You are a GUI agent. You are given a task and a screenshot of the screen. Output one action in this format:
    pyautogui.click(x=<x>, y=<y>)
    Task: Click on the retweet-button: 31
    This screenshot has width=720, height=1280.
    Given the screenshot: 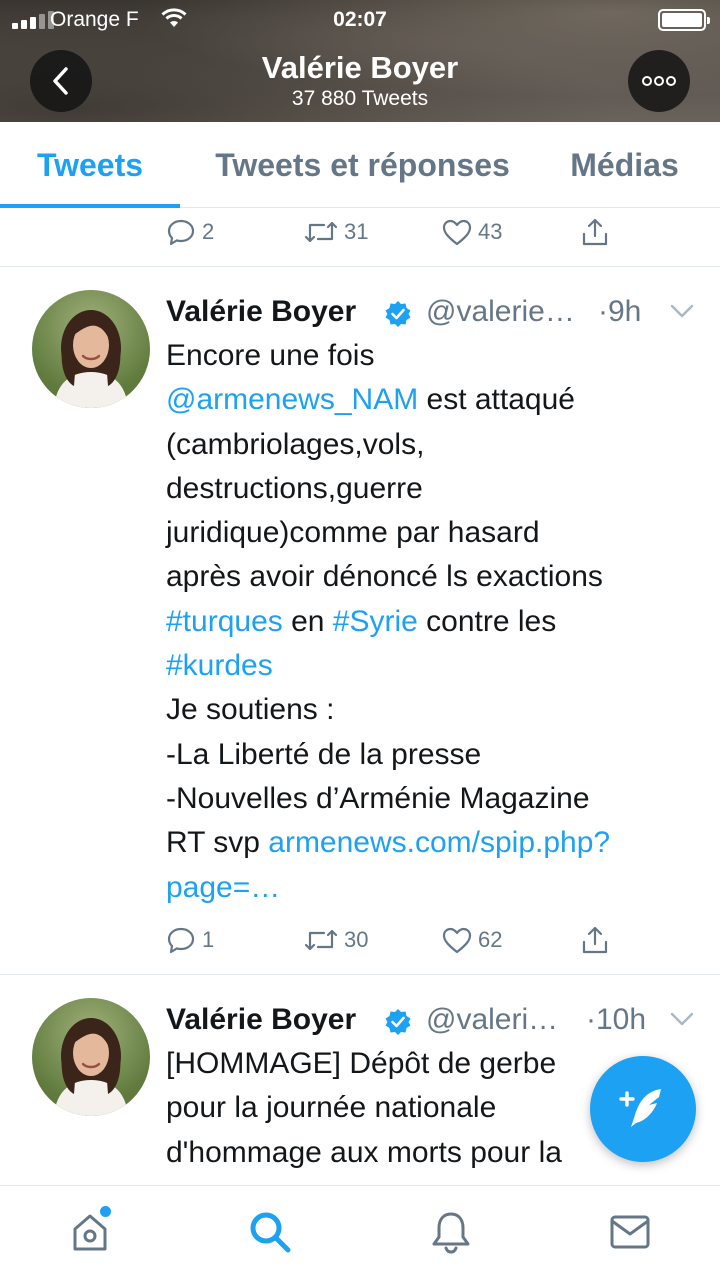 What is the action you would take?
    pyautogui.click(x=336, y=232)
    